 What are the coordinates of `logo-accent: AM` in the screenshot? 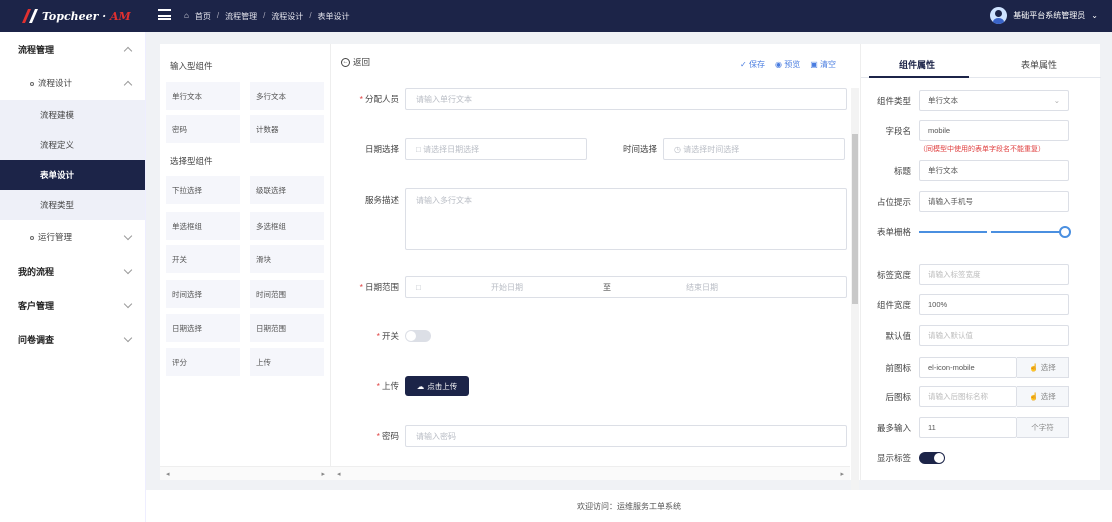 It's located at (120, 16).